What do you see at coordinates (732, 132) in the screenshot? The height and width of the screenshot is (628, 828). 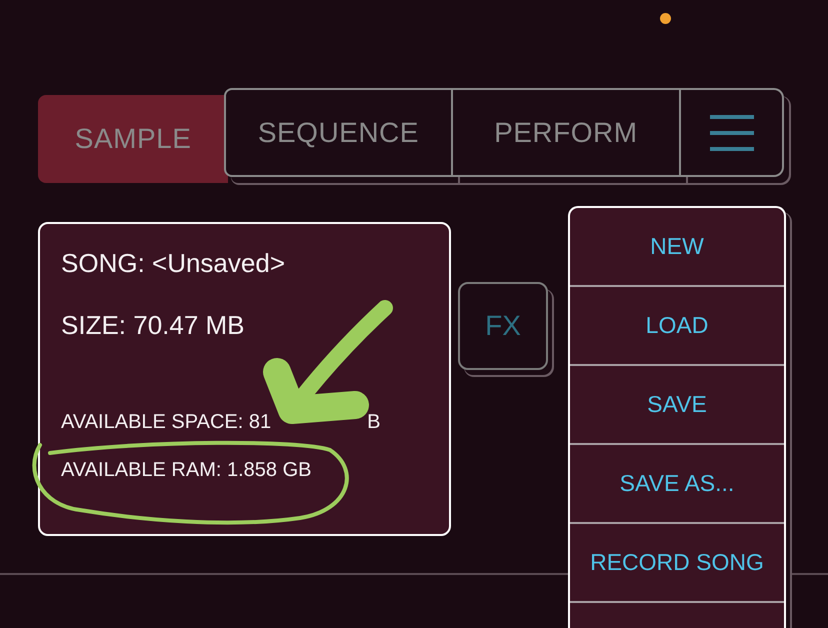 I see `menu-icon` at bounding box center [732, 132].